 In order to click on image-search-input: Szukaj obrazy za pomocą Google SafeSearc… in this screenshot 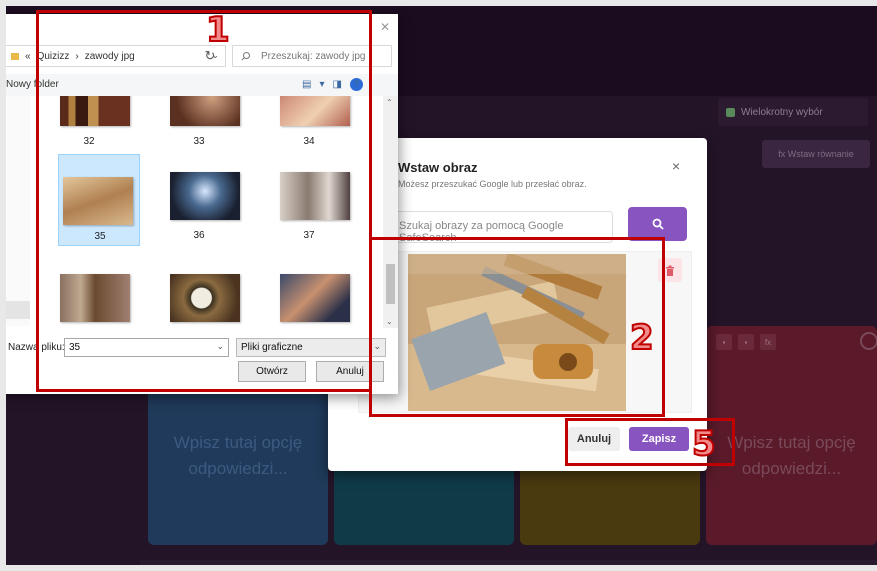, I will do `click(490, 227)`.